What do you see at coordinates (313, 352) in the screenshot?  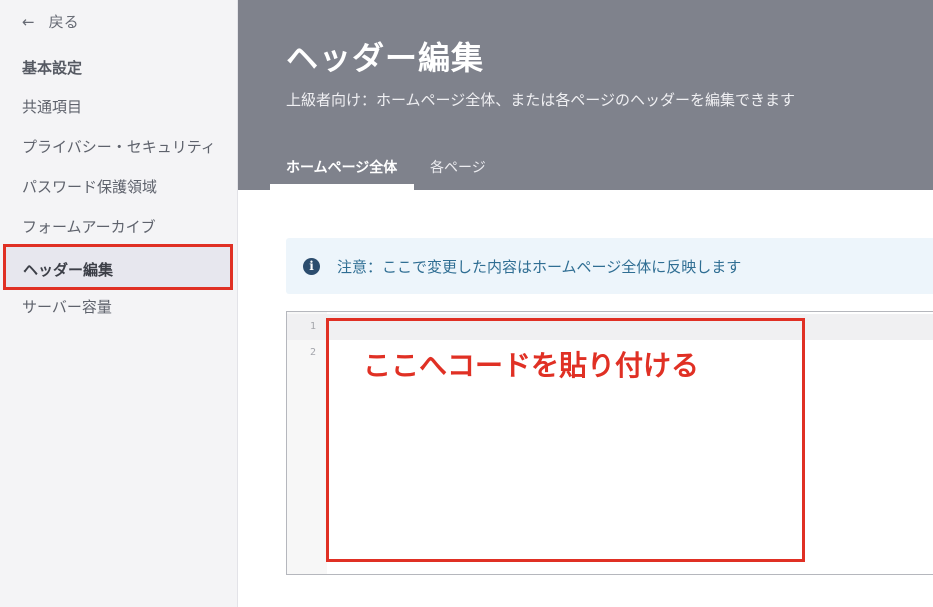 I see `line-number: 2` at bounding box center [313, 352].